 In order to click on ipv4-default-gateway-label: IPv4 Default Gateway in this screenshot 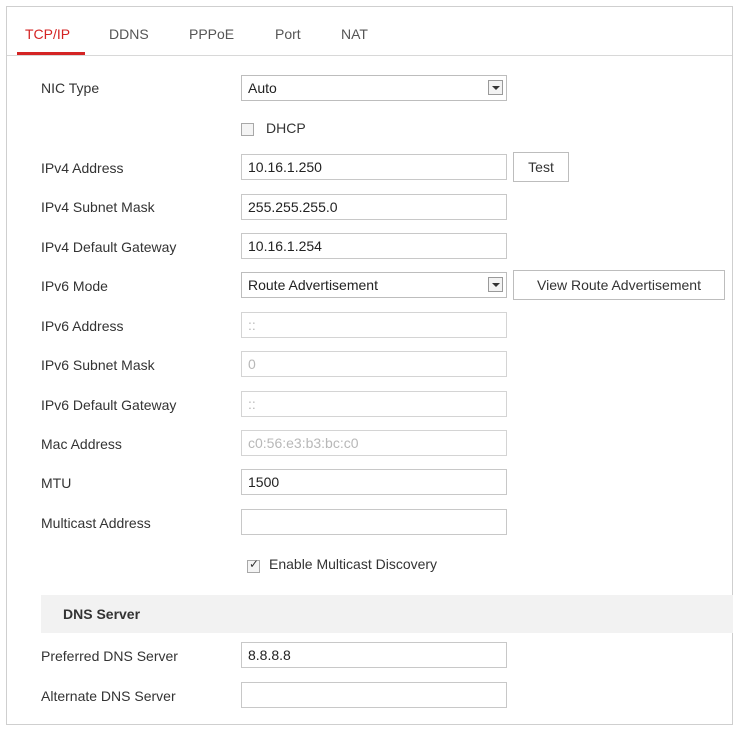, I will do `click(109, 247)`.